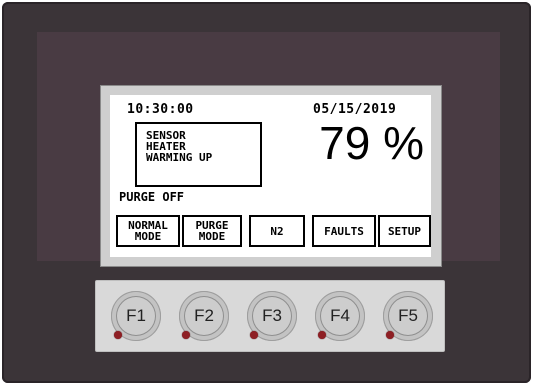  Describe the element at coordinates (254, 335) in the screenshot. I see `f3-led-indicator` at that location.